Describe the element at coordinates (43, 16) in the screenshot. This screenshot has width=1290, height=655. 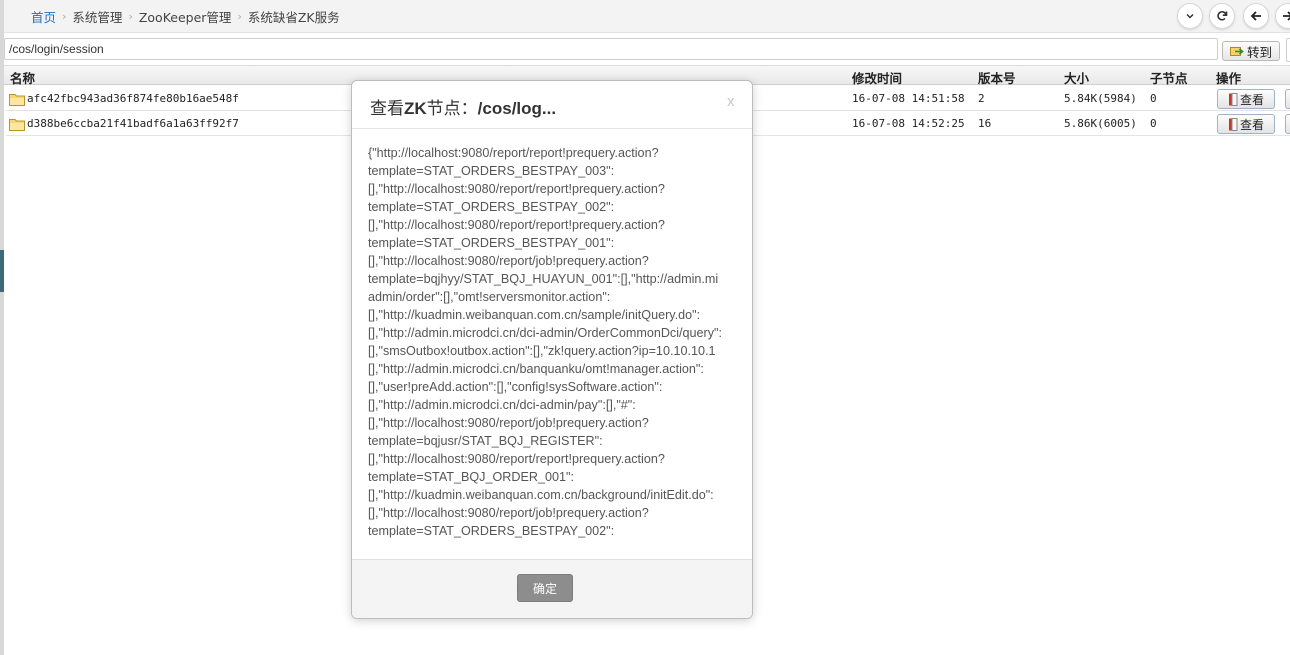
I see `breadcrumb-home: 首页` at that location.